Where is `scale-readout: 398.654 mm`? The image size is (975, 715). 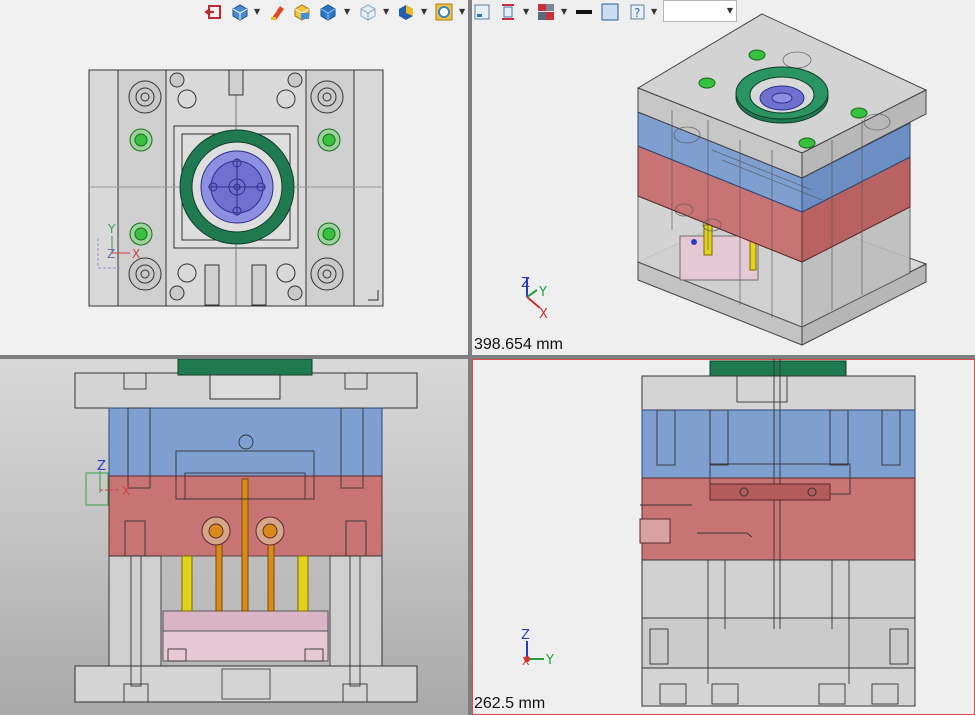
scale-readout: 398.654 mm is located at coordinates (518, 344).